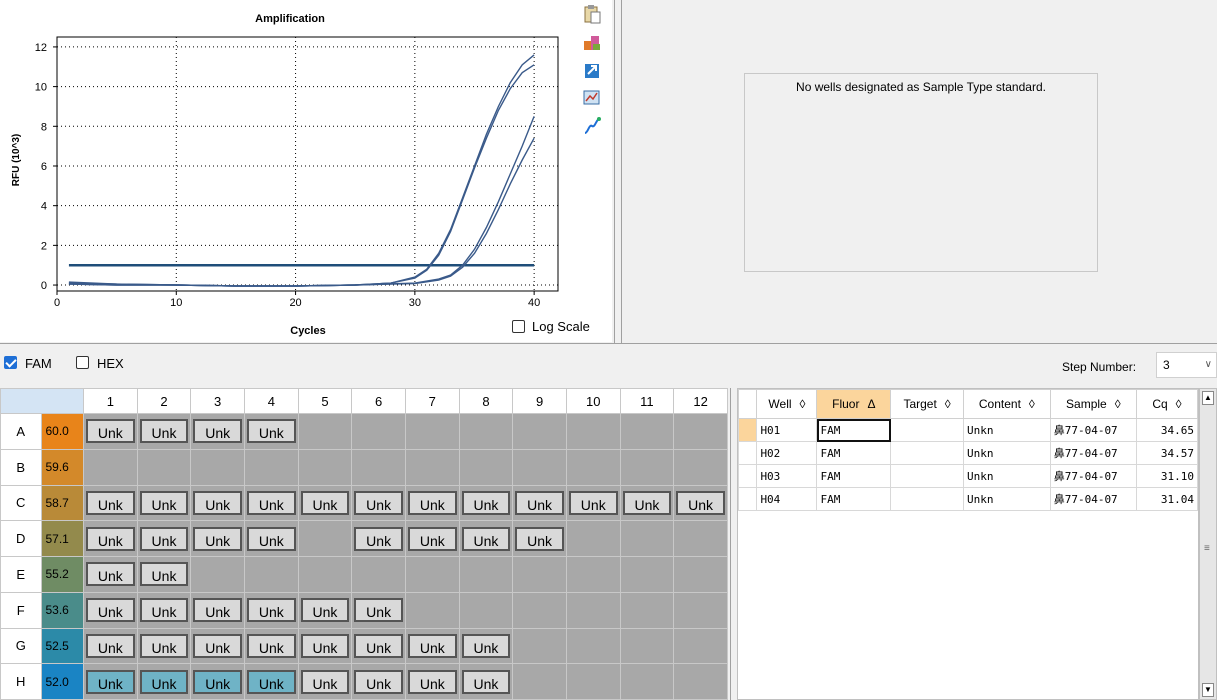  What do you see at coordinates (21, 431) in the screenshot?
I see `plate-row-header: A` at bounding box center [21, 431].